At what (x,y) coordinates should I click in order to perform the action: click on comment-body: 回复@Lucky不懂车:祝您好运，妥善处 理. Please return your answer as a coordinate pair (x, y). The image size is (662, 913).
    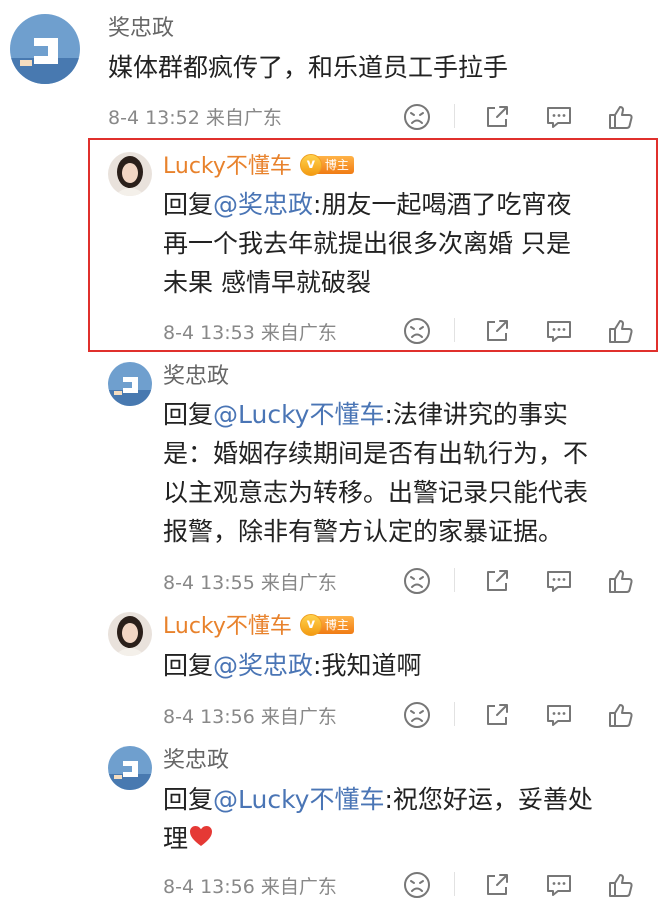
    Looking at the image, I should click on (403, 820).